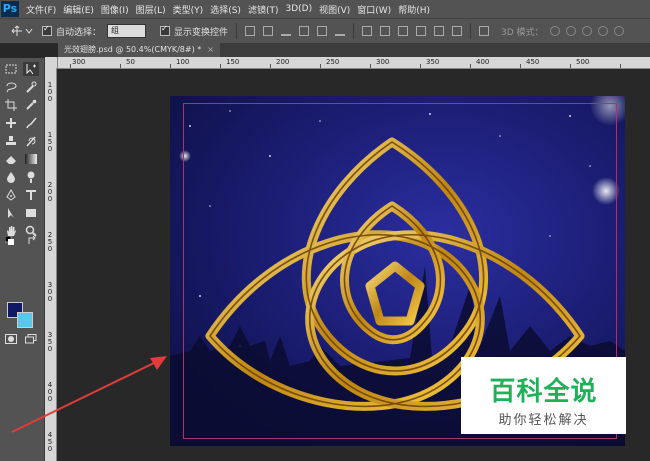 The image size is (650, 461). I want to click on watermark-subtitle: 助你轻松解决, so click(543, 420).